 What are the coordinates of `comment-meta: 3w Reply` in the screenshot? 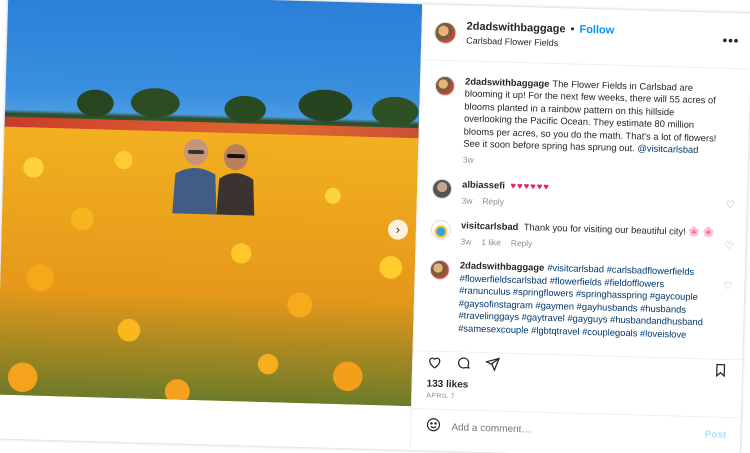 It's located at (590, 205).